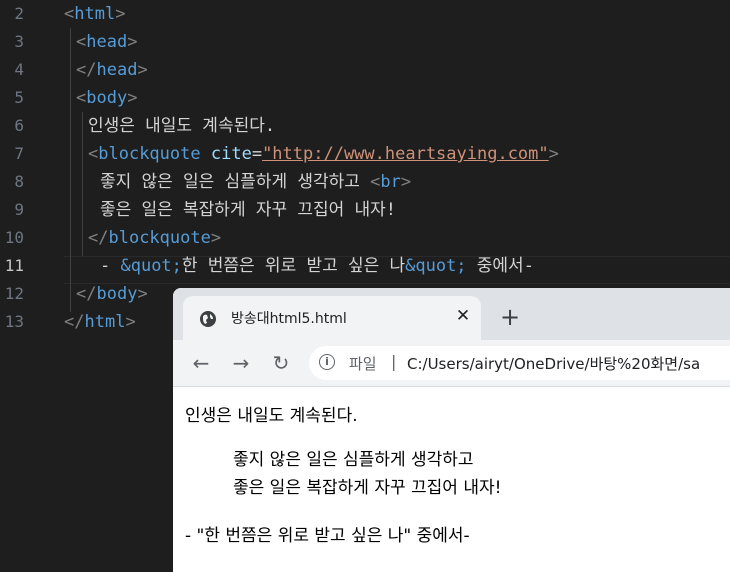 The width and height of the screenshot is (730, 572). I want to click on browser-tab: 방송대html5.html ✕, so click(332, 318).